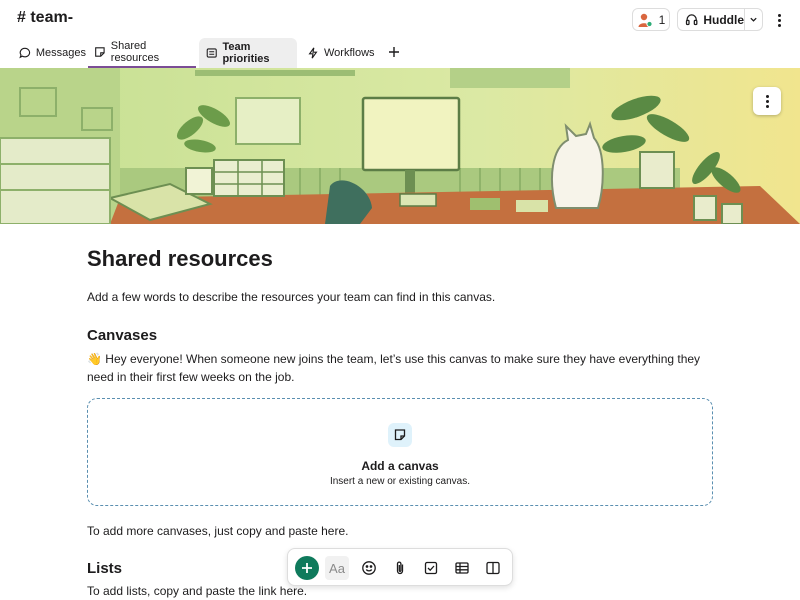 Image resolution: width=800 pixels, height=600 pixels. Describe the element at coordinates (691, 20) in the screenshot. I see `headphones-icon` at that location.